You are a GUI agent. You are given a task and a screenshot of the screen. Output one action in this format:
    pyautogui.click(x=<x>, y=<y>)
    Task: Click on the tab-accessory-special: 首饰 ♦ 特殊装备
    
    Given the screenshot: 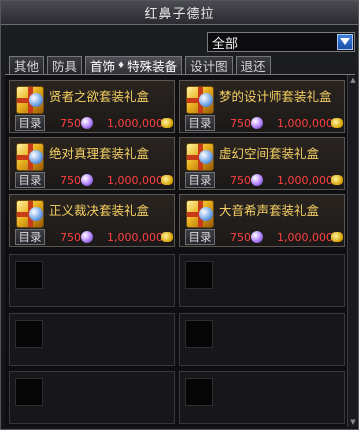 What is the action you would take?
    pyautogui.click(x=134, y=65)
    